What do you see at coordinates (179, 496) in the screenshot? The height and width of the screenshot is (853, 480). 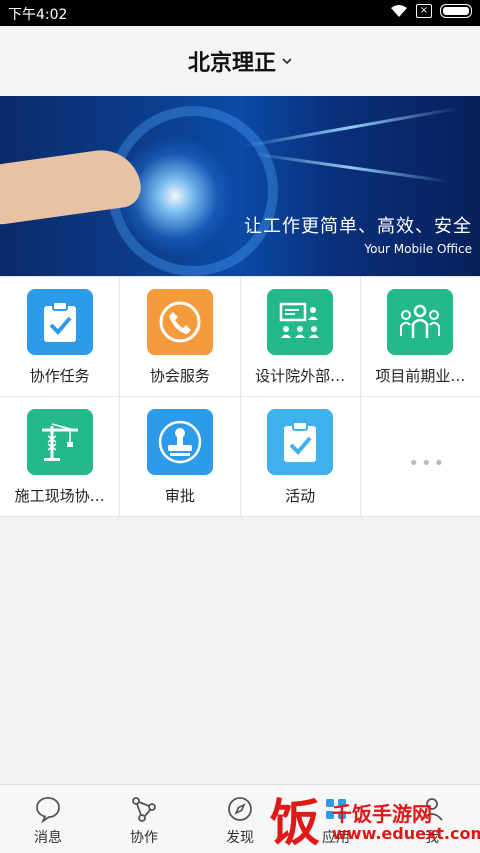 I see `app-label: 审批` at bounding box center [179, 496].